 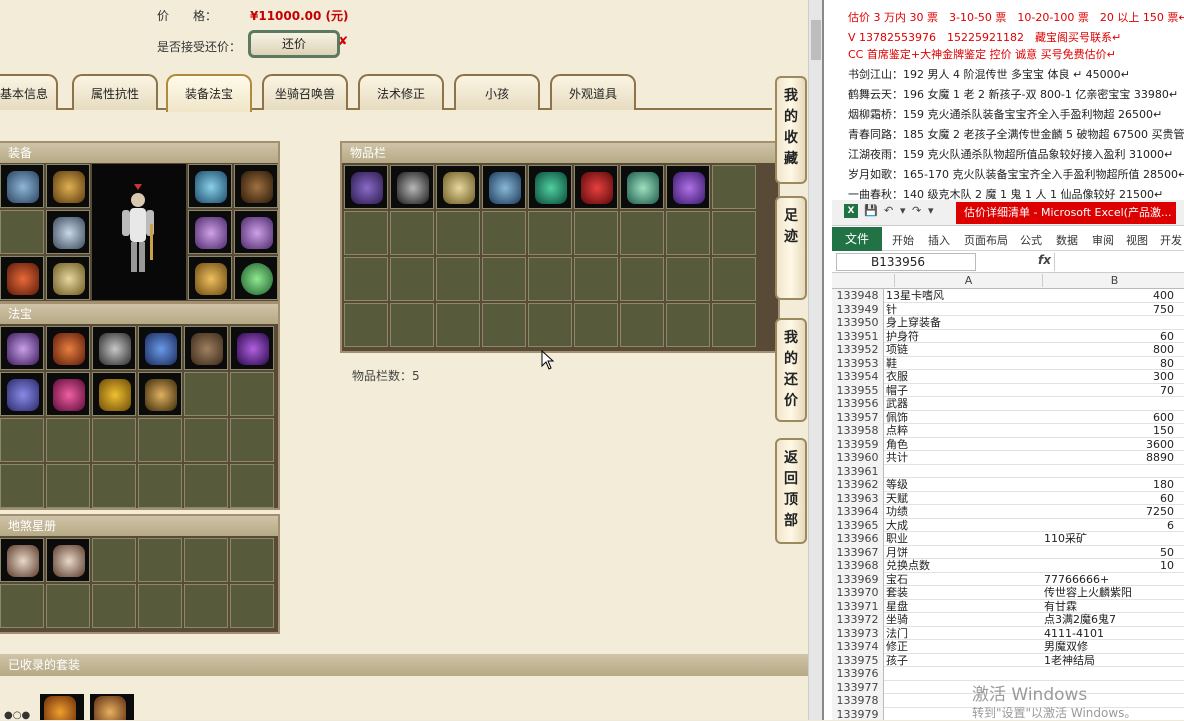 What do you see at coordinates (961, 646) in the screenshot?
I see `cell-a: 修正` at bounding box center [961, 646].